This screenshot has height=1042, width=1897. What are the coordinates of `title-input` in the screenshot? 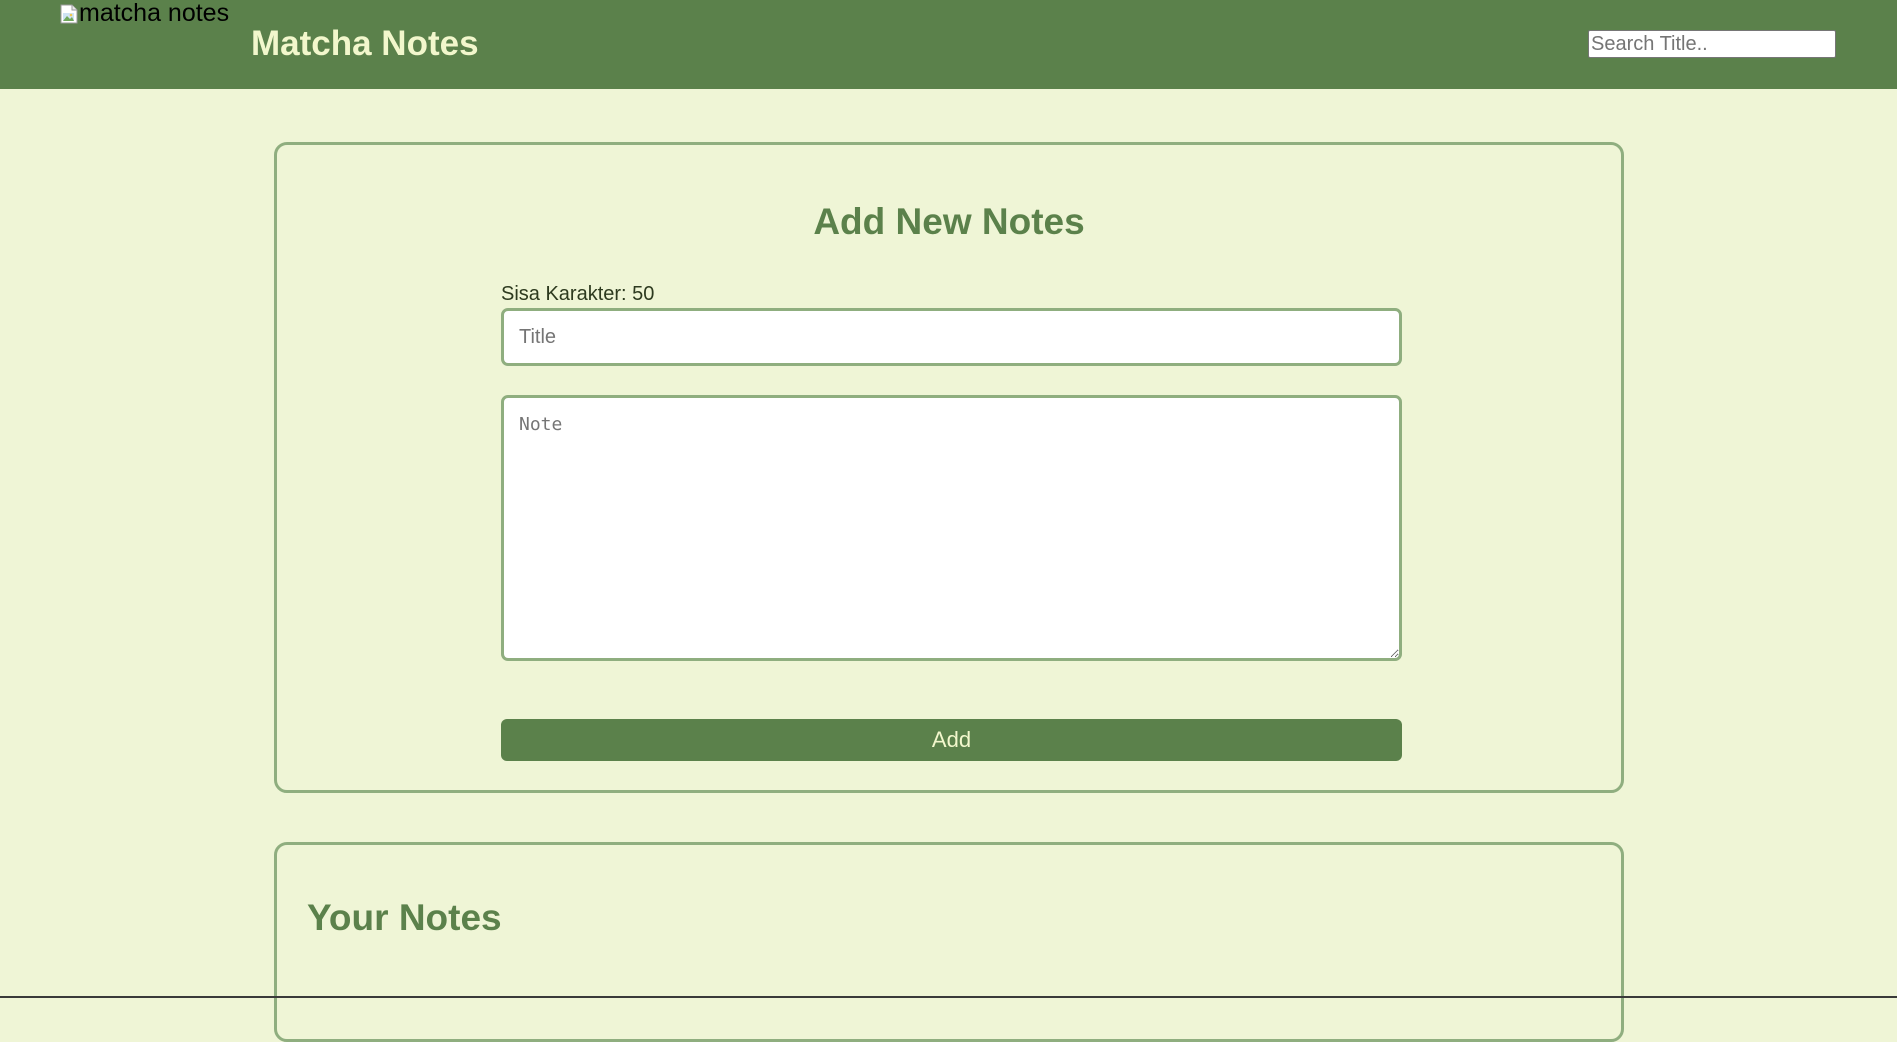 It's located at (951, 337).